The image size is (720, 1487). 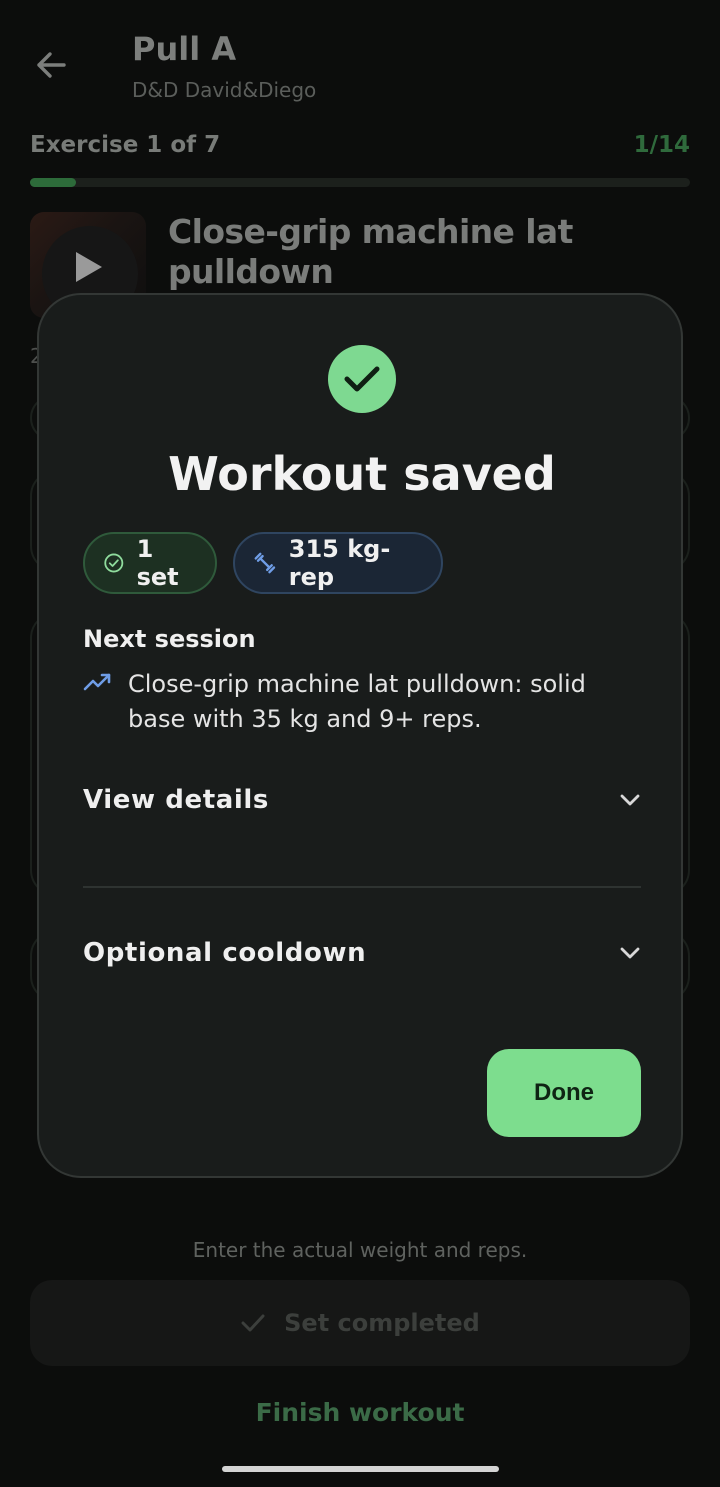 What do you see at coordinates (125, 145) in the screenshot?
I see `exercise-counter: Exercise 1 of 7` at bounding box center [125, 145].